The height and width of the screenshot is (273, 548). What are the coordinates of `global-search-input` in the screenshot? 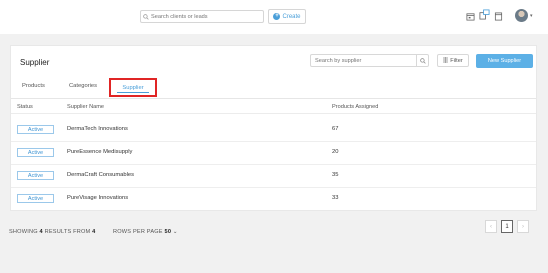 It's located at (205, 16).